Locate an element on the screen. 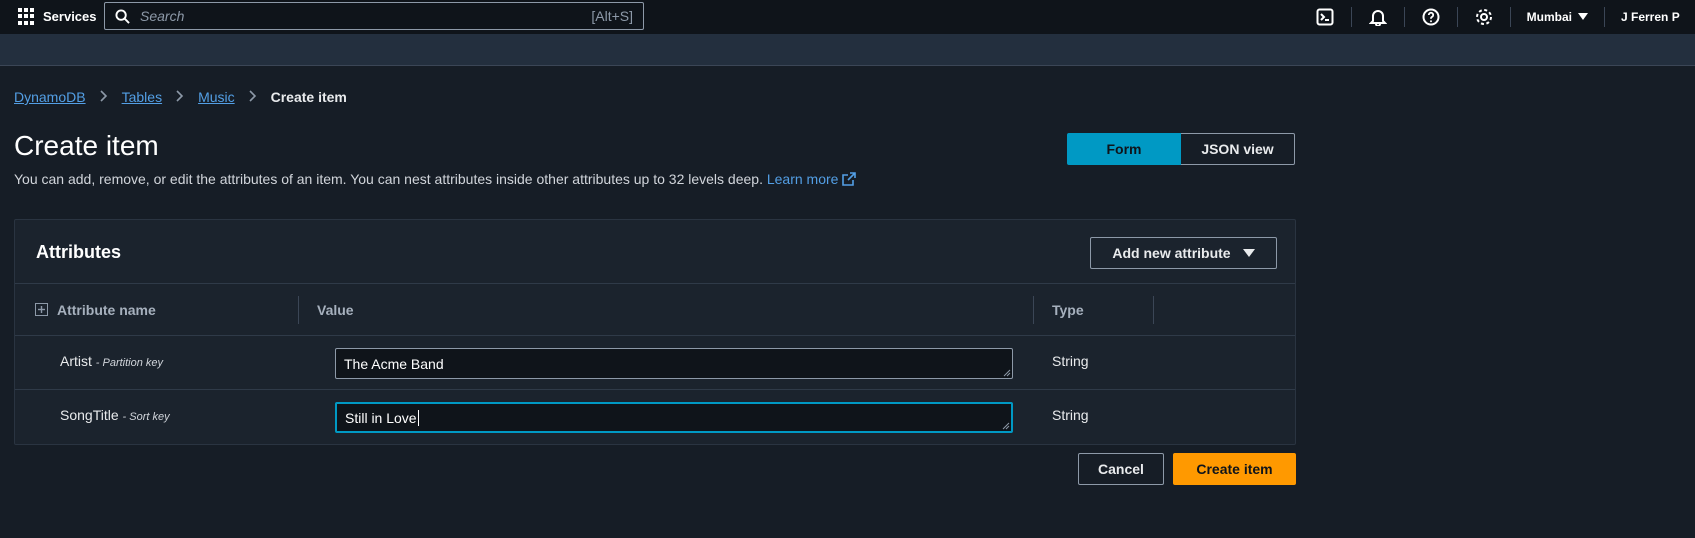  account-menu: J Ferren P is located at coordinates (1658, 17).